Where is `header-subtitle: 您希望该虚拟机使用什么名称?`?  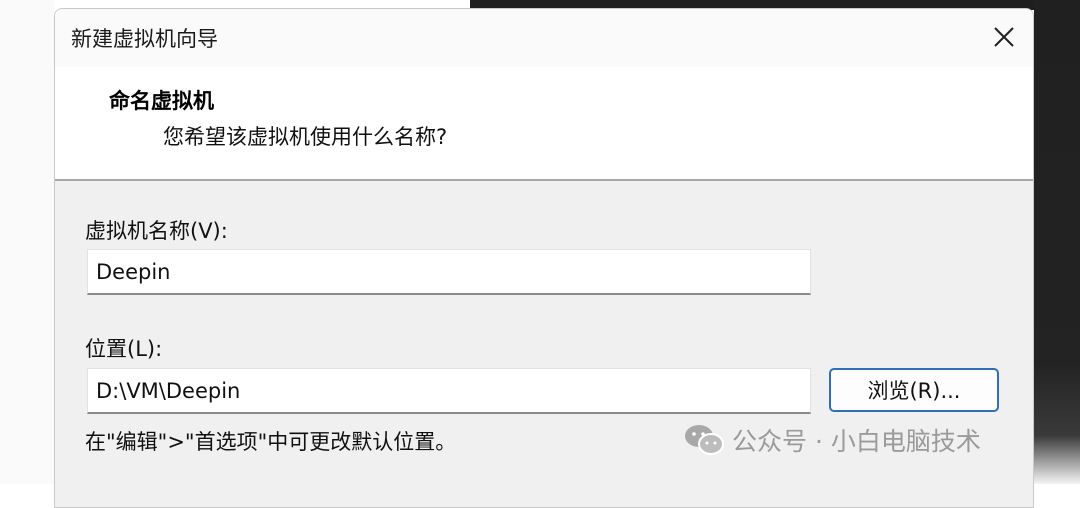 header-subtitle: 您希望该虚拟机使用什么名称? is located at coordinates (305, 137).